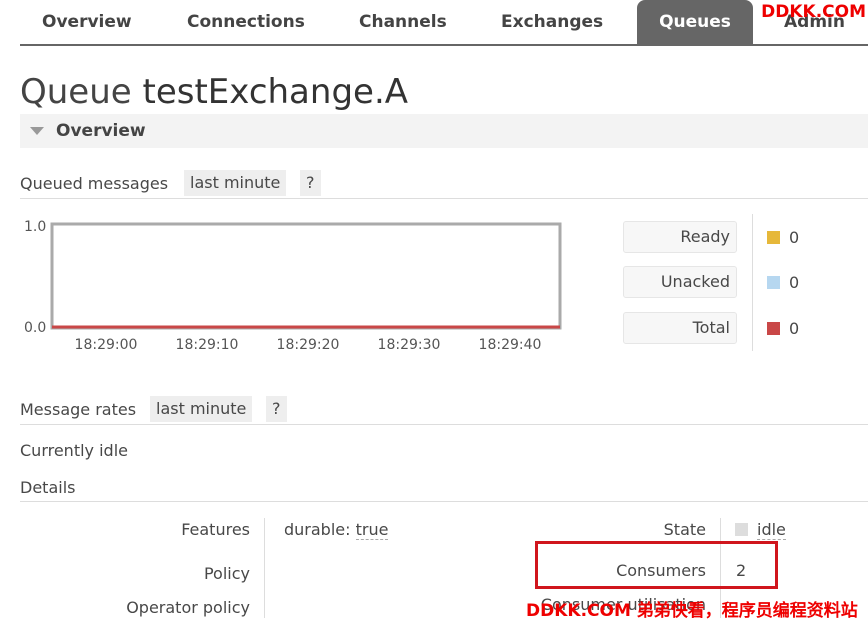 Image resolution: width=868 pixels, height=621 pixels. Describe the element at coordinates (444, 489) in the screenshot. I see `details-header: Details` at that location.